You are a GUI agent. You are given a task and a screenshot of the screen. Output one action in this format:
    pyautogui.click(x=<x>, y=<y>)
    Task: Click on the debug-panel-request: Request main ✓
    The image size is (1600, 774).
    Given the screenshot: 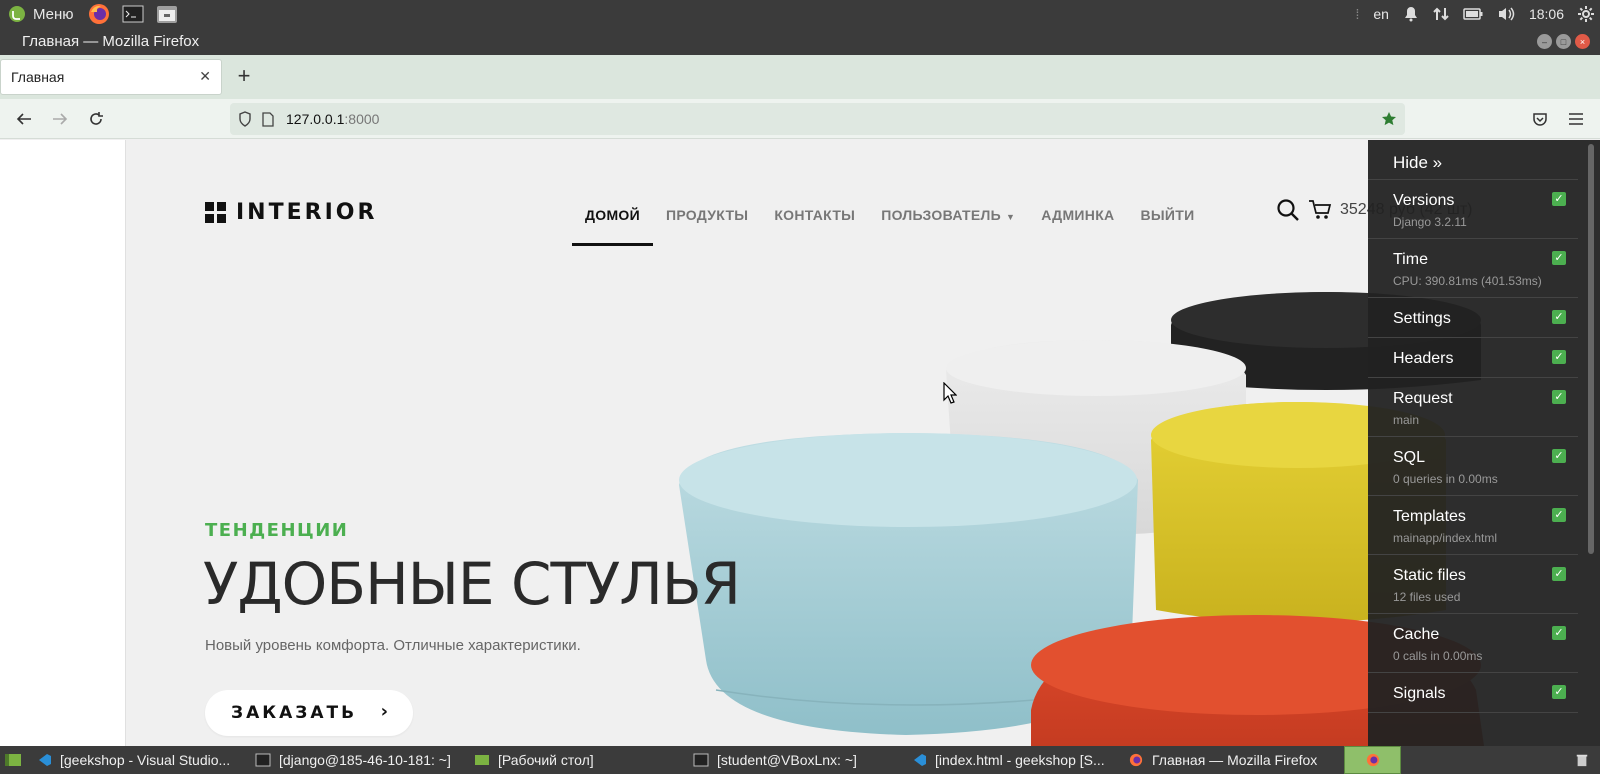 What is the action you would take?
    pyautogui.click(x=1473, y=407)
    